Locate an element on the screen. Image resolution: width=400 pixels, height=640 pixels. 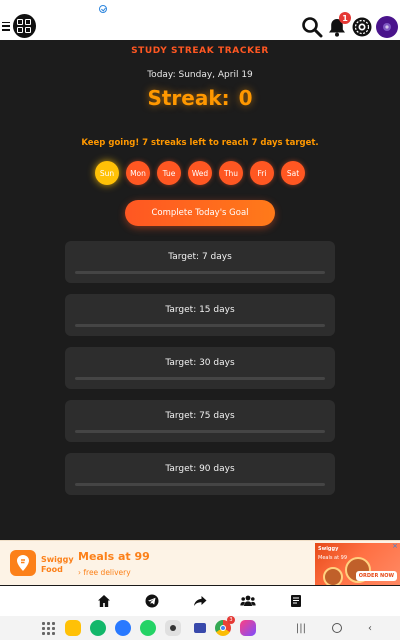
share-icon is located at coordinates (200, 601).